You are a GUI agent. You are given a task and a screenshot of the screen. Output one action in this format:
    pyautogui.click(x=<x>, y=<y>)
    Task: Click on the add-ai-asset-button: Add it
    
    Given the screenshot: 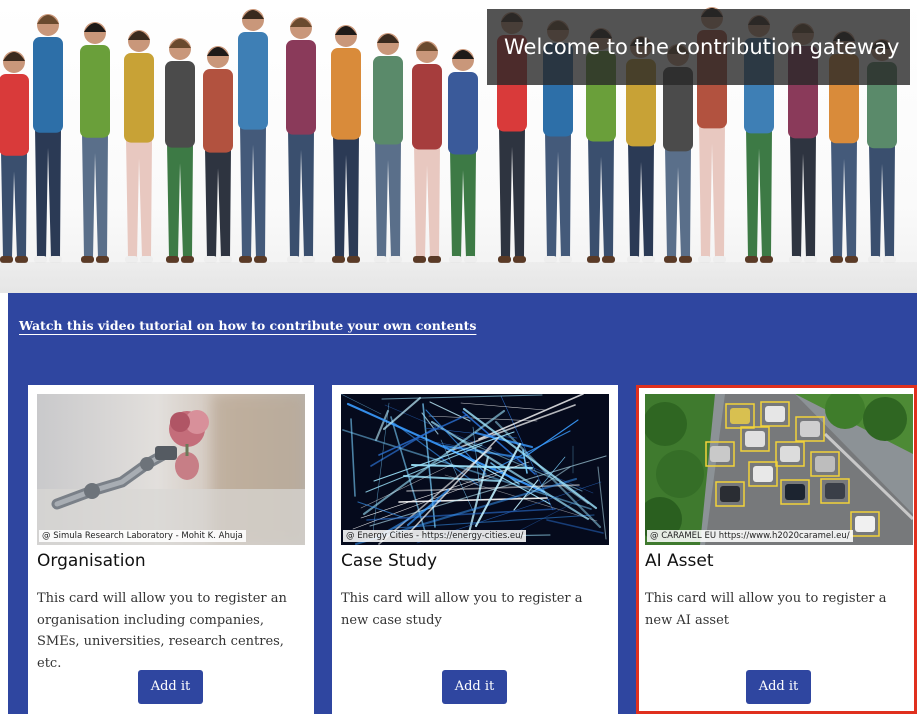 What is the action you would take?
    pyautogui.click(x=778, y=687)
    